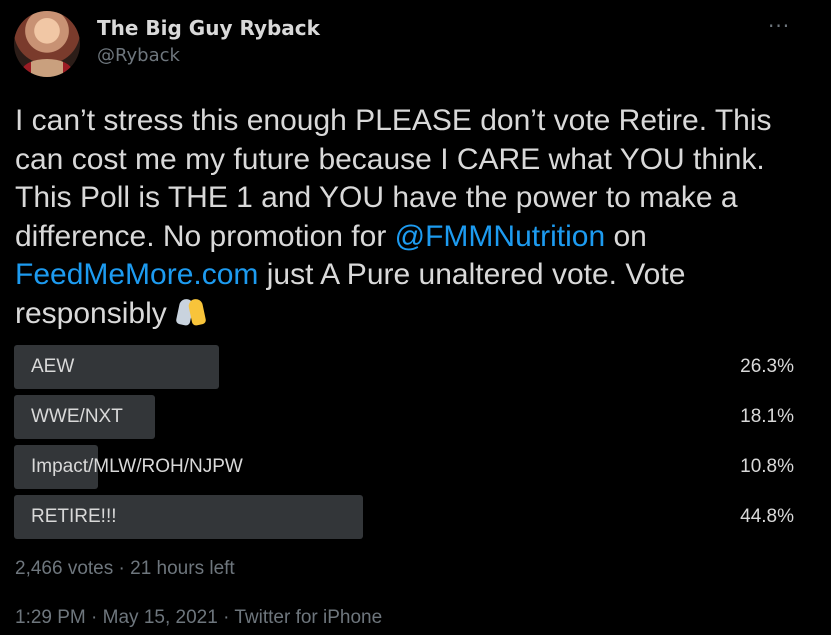 This screenshot has width=831, height=635. I want to click on poll-time-left: 21 hours left, so click(182, 568).